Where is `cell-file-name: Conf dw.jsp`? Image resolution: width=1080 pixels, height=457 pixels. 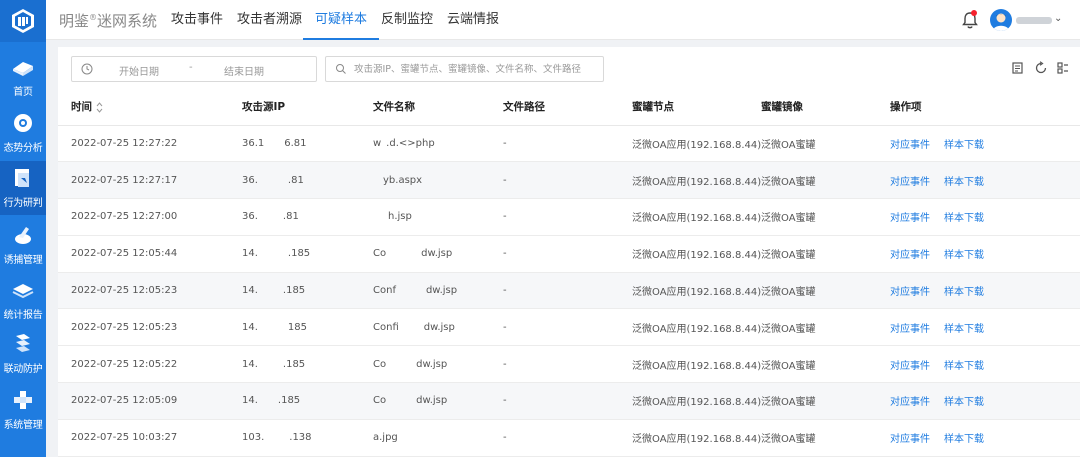 cell-file-name: Conf dw.jsp is located at coordinates (438, 291).